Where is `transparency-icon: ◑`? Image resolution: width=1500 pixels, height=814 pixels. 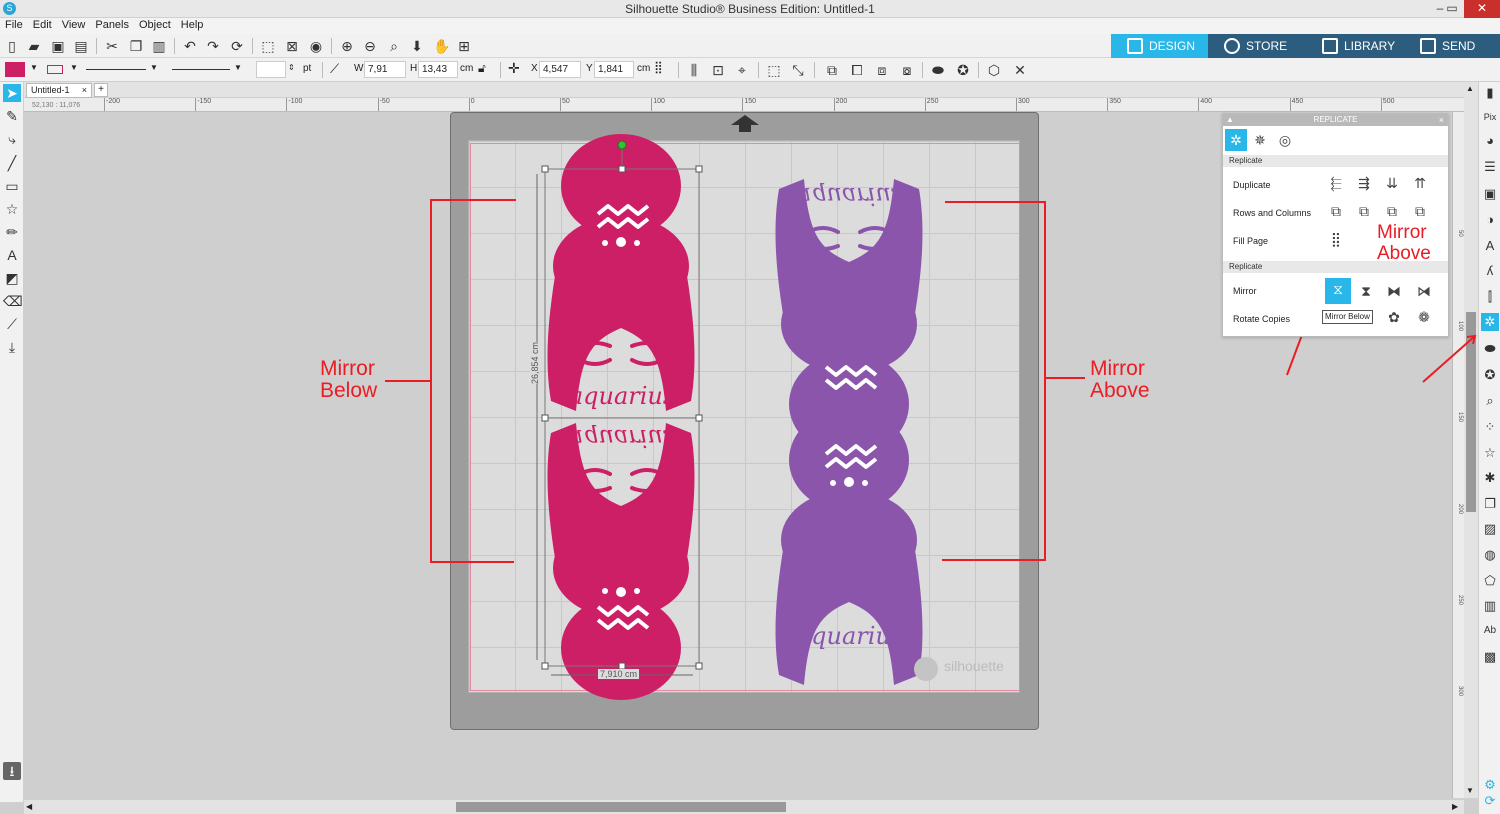 transparency-icon: ◑ is located at coordinates (1490, 220).